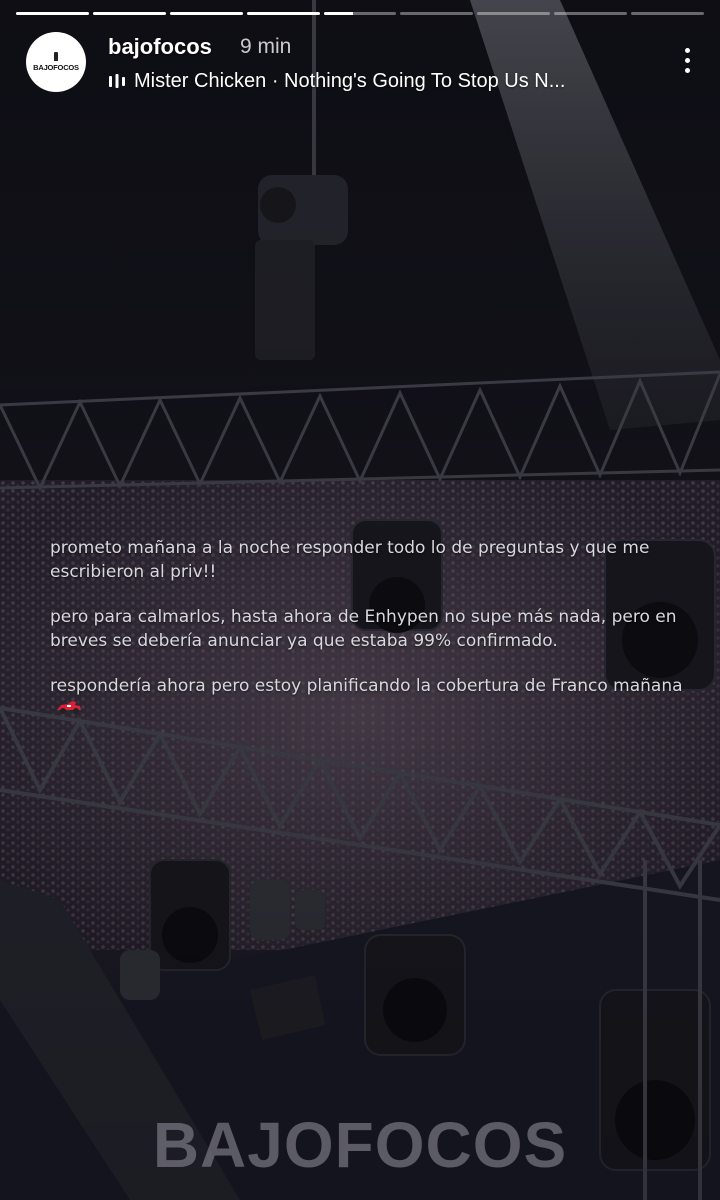  What do you see at coordinates (118, 81) in the screenshot?
I see `music-bars-icon` at bounding box center [118, 81].